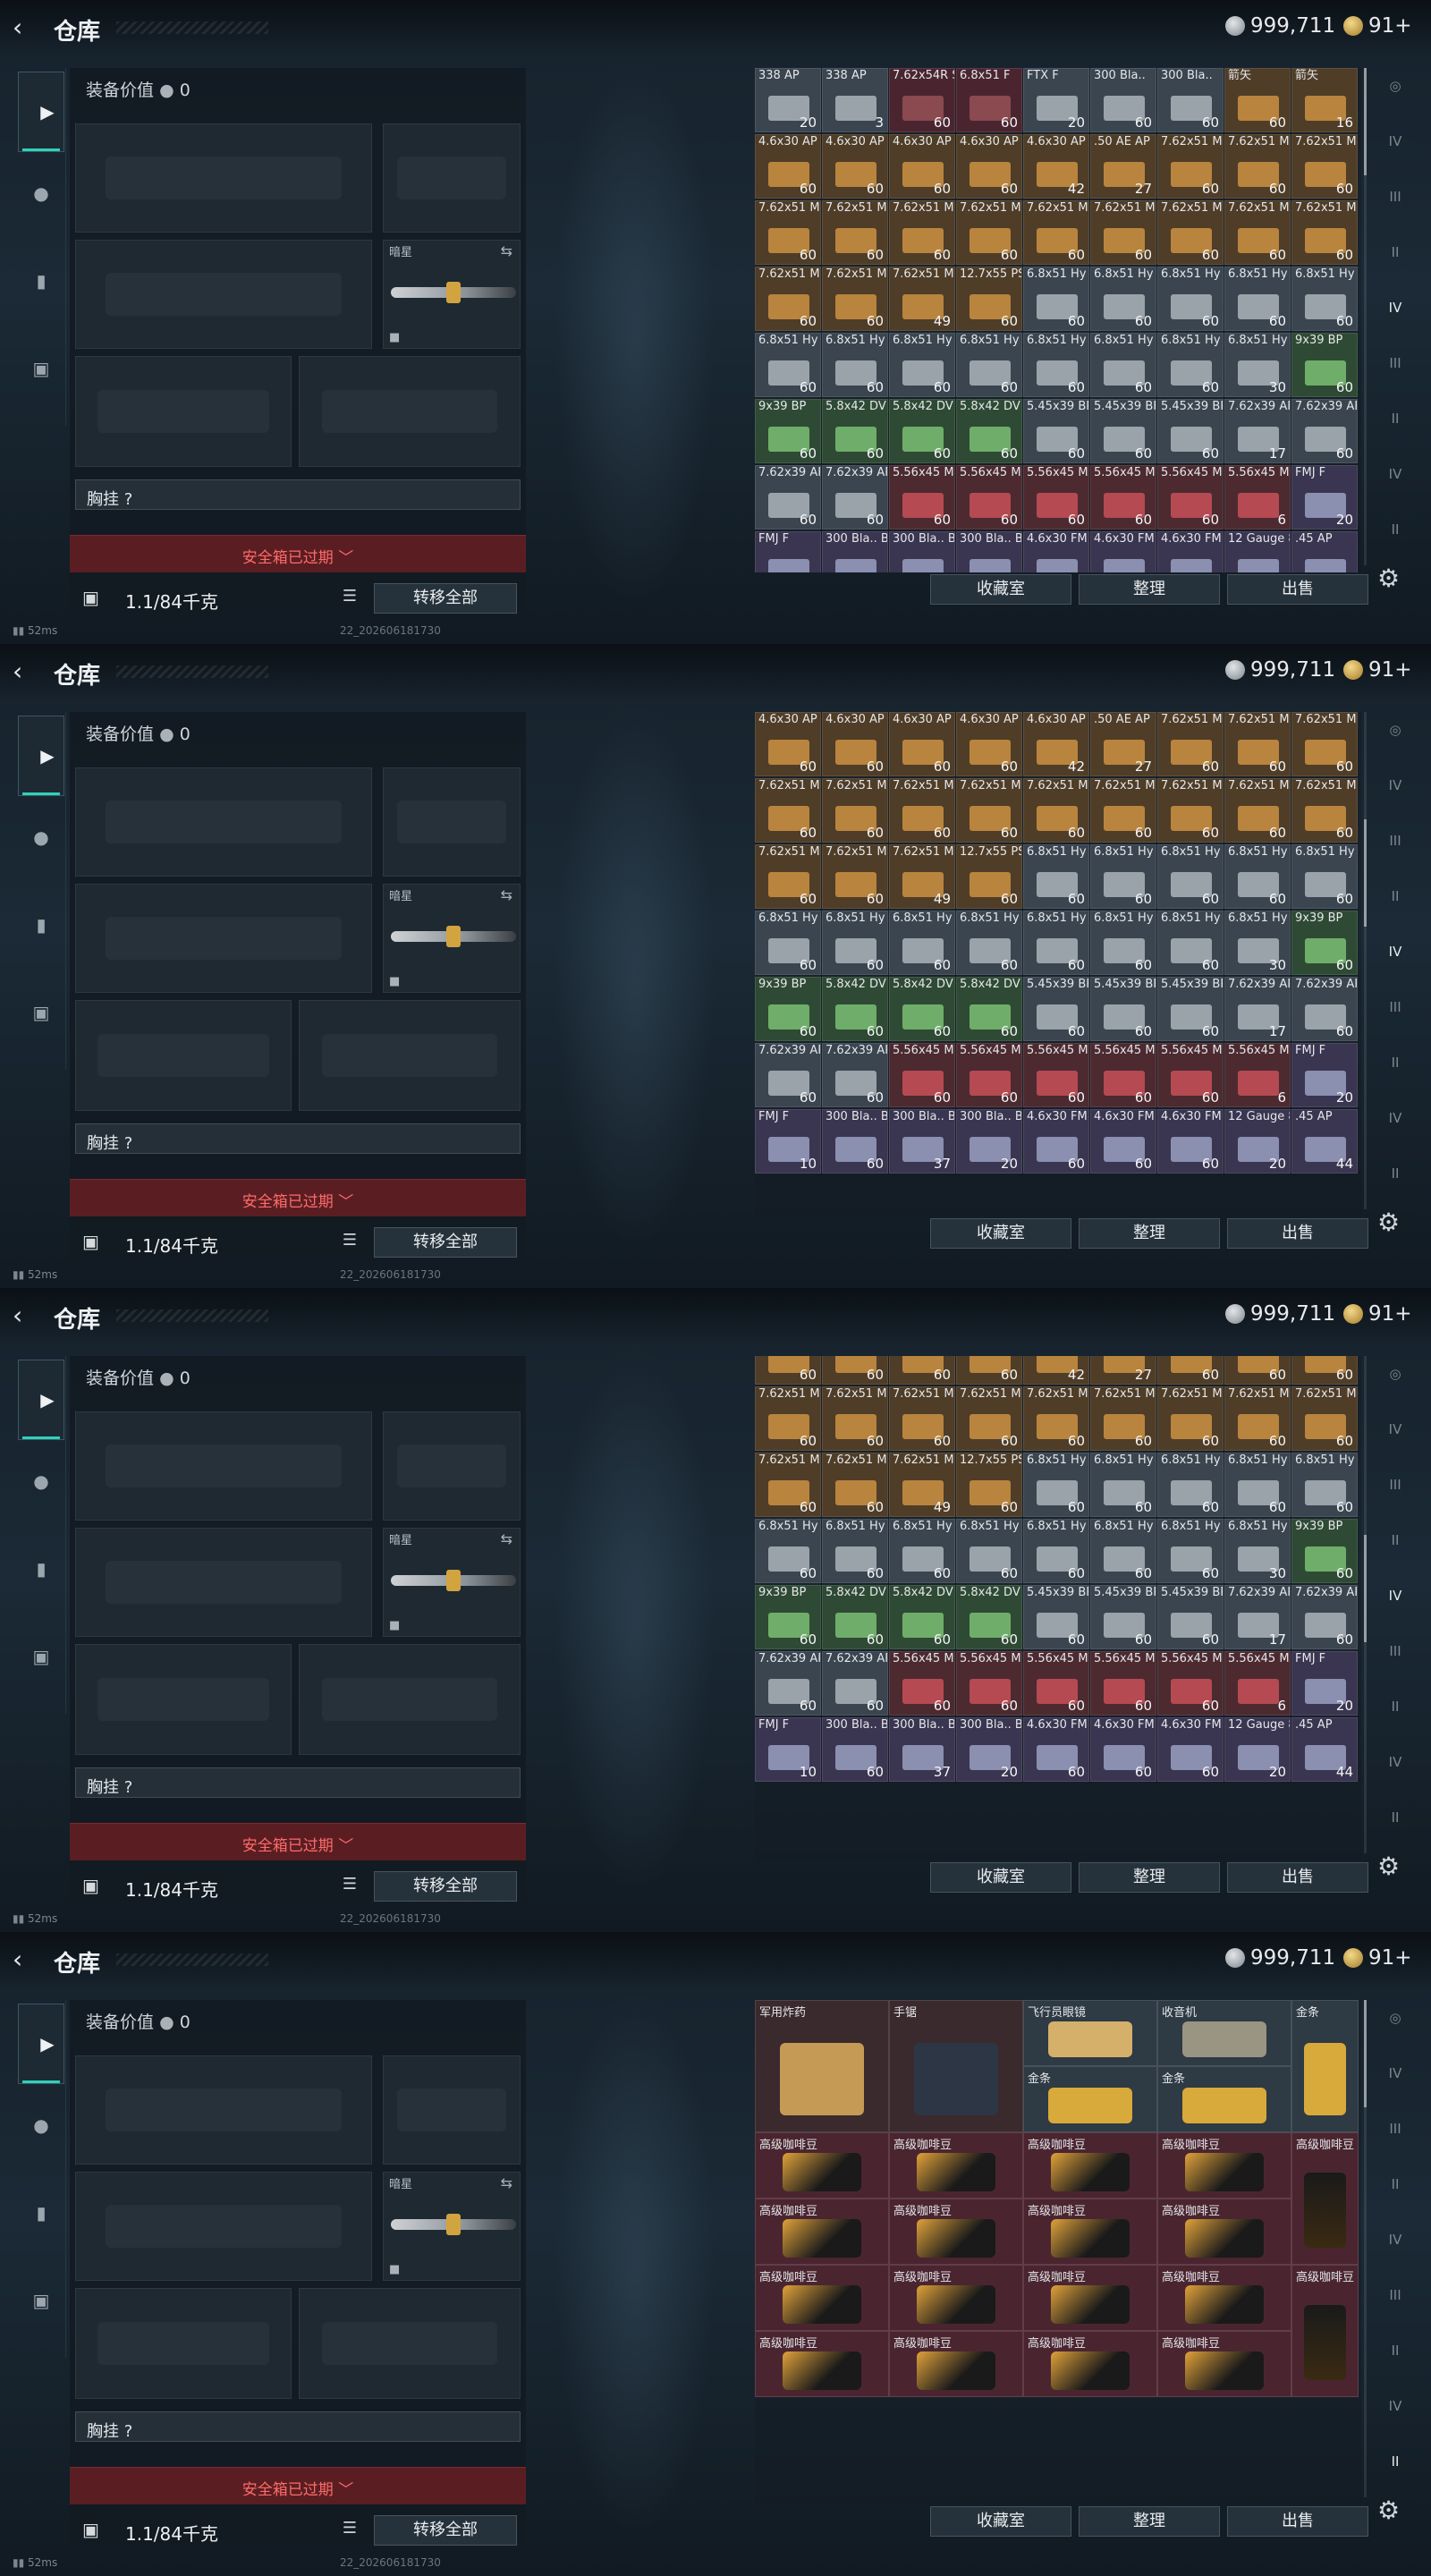 The width and height of the screenshot is (1431, 2576). Describe the element at coordinates (1325, 100) in the screenshot. I see `stash-item: 箭矢 16` at that location.